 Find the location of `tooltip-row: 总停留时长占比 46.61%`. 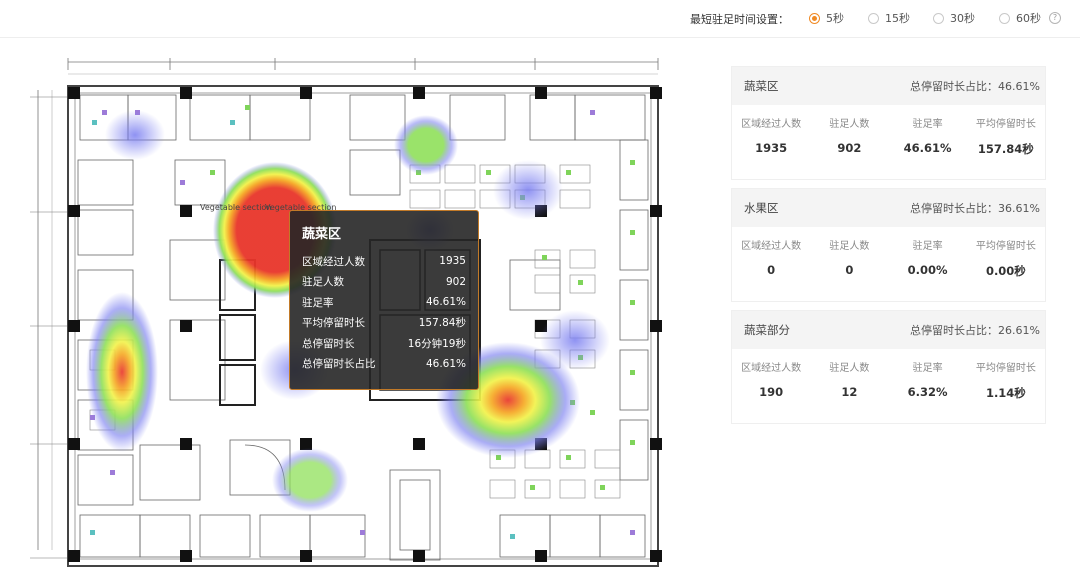

tooltip-row: 总停留时长占比 46.61% is located at coordinates (384, 364).